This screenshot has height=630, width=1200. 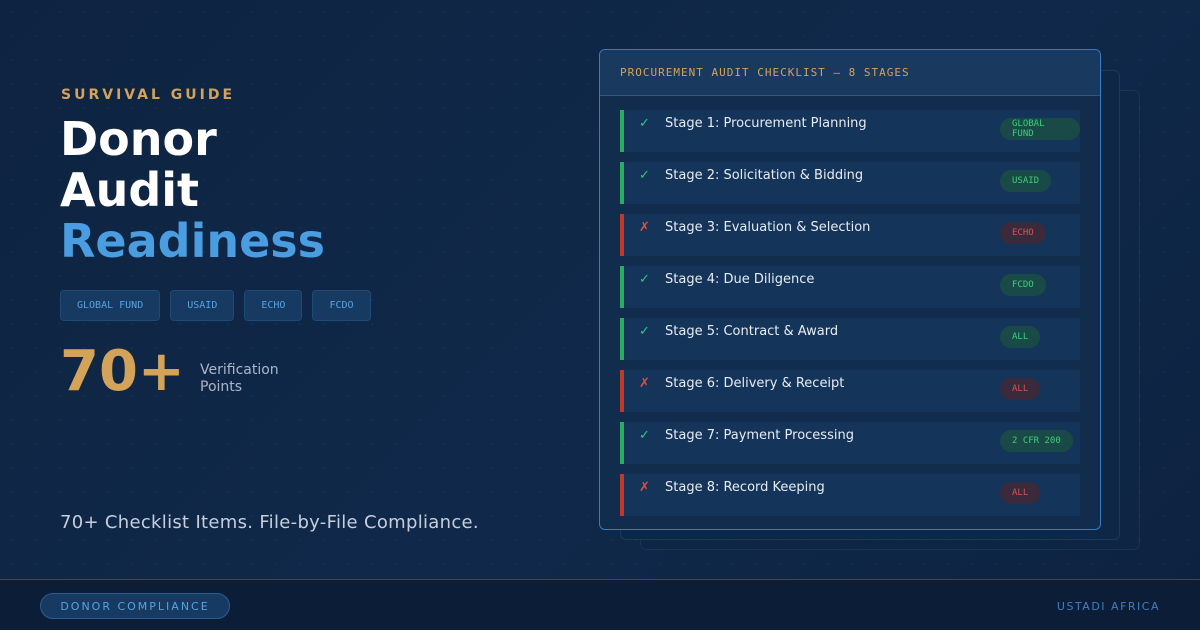 I want to click on title-line-1: Donor, so click(x=138, y=139).